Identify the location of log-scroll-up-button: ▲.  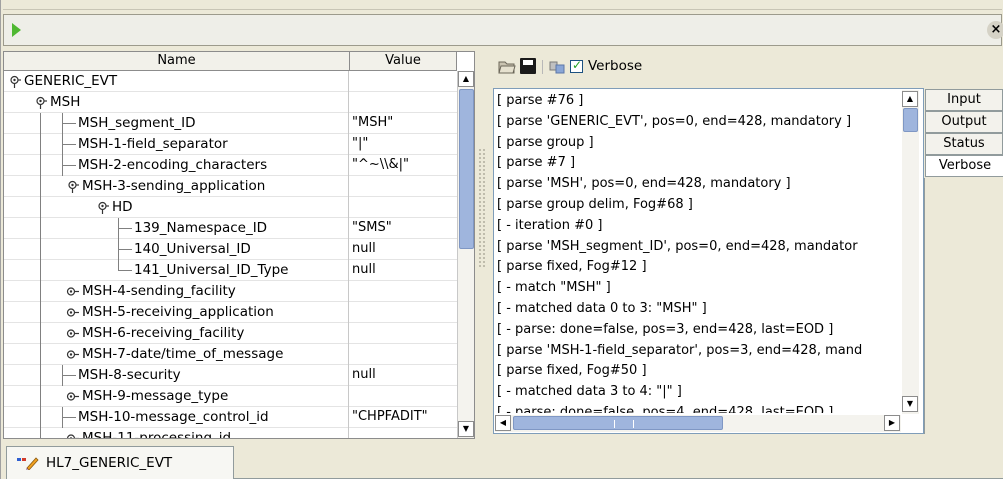
(910, 99).